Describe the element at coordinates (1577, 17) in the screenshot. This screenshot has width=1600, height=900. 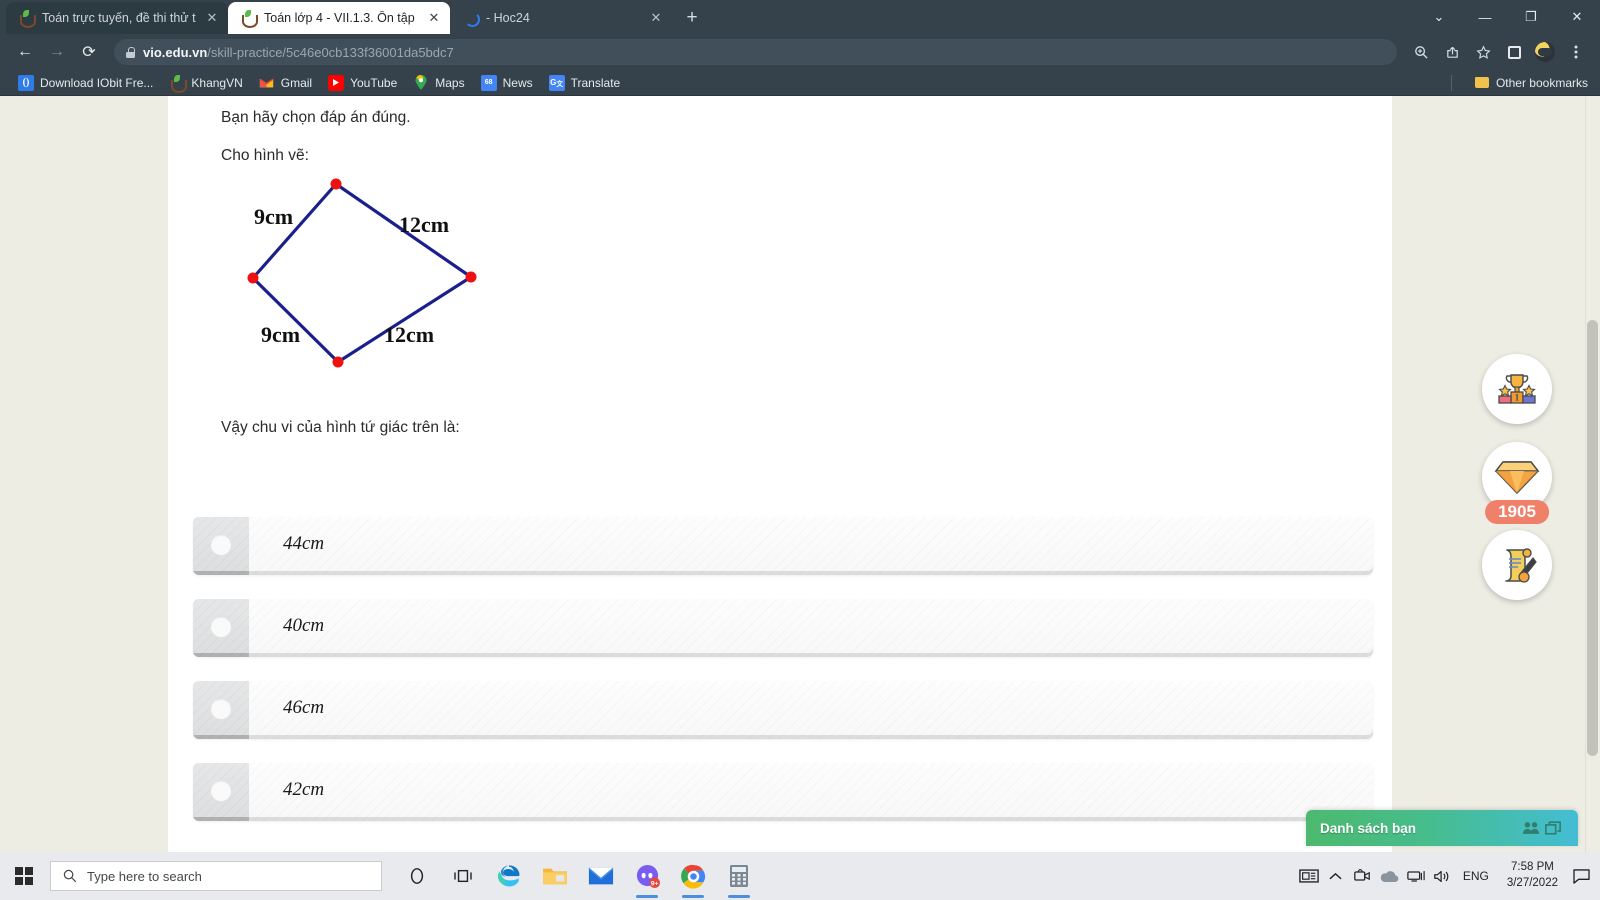
I see `close-window-button: ✕` at that location.